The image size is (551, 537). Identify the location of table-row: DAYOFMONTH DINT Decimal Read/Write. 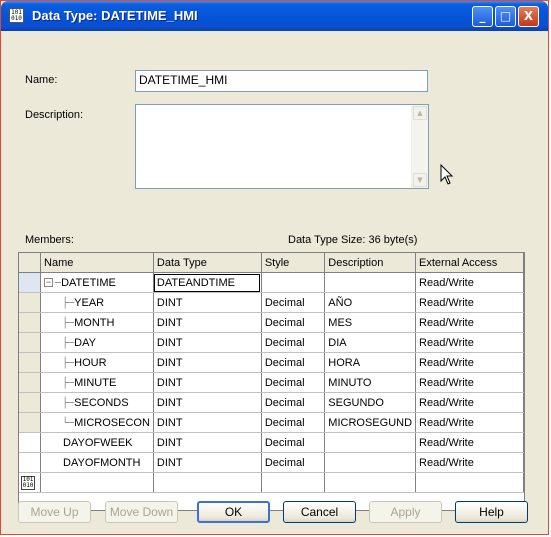
(271, 462).